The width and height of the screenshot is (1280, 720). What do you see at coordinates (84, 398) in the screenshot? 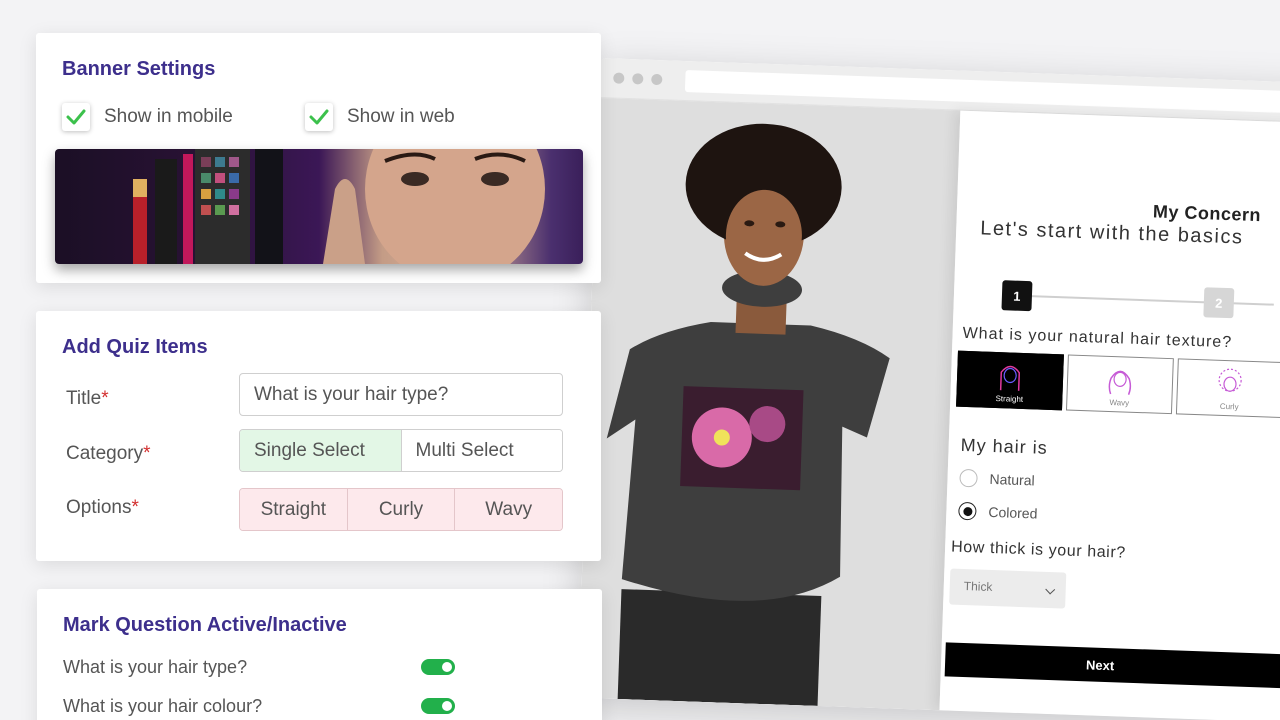
I see `title-label-text: Title` at bounding box center [84, 398].